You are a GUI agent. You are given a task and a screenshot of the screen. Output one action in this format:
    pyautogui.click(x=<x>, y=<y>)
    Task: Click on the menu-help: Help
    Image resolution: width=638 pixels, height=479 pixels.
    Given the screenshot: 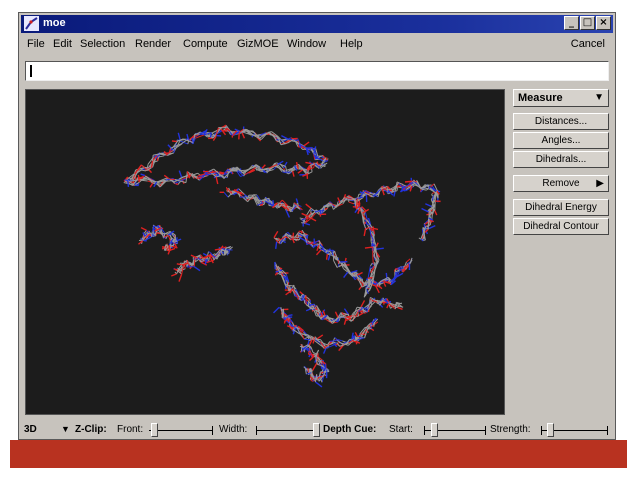 What is the action you would take?
    pyautogui.click(x=351, y=44)
    